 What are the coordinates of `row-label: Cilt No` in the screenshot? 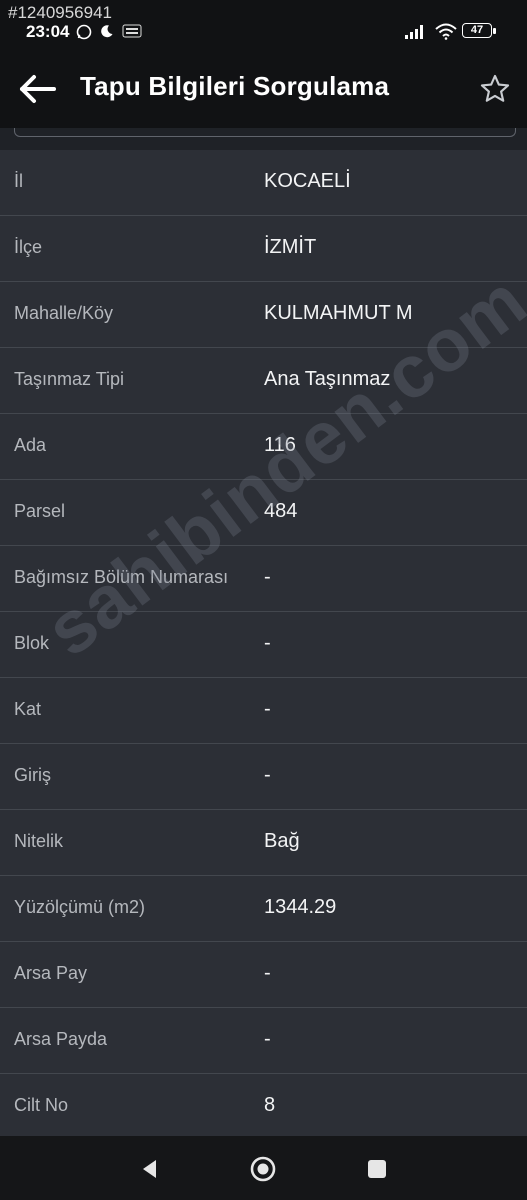 It's located at (41, 1105).